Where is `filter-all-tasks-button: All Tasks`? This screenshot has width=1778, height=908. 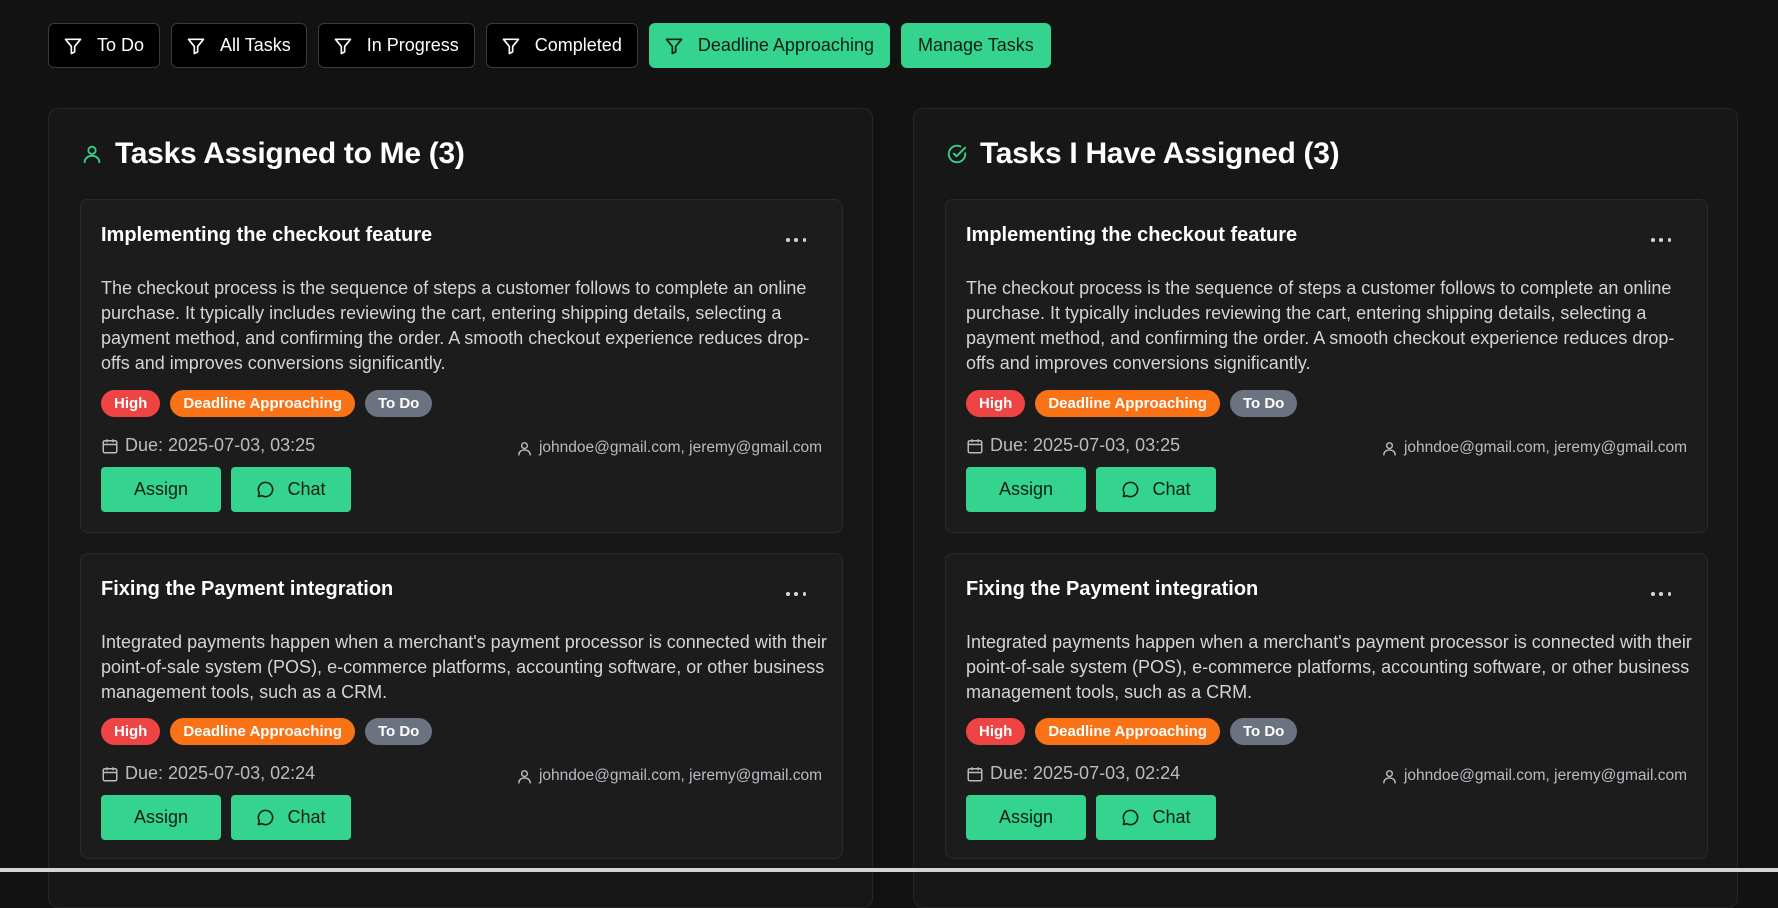 filter-all-tasks-button: All Tasks is located at coordinates (239, 45).